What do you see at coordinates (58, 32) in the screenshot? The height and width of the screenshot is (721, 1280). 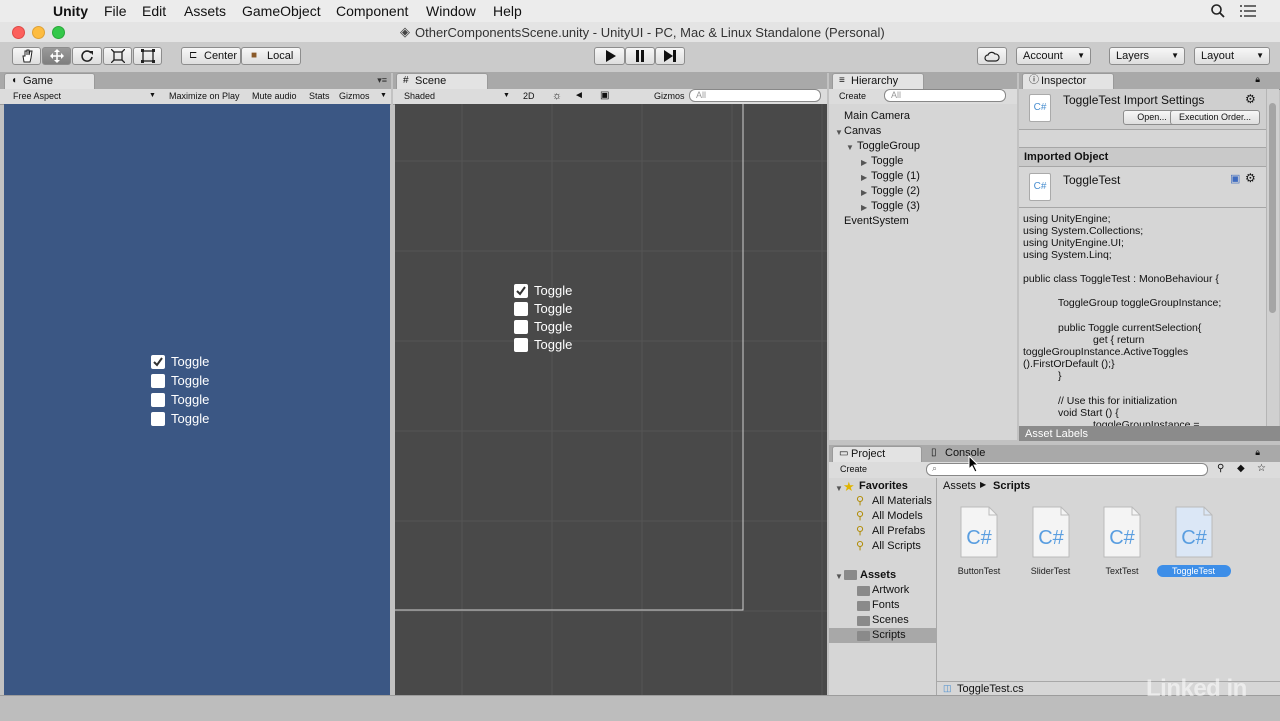 I see `zoom-window-button` at bounding box center [58, 32].